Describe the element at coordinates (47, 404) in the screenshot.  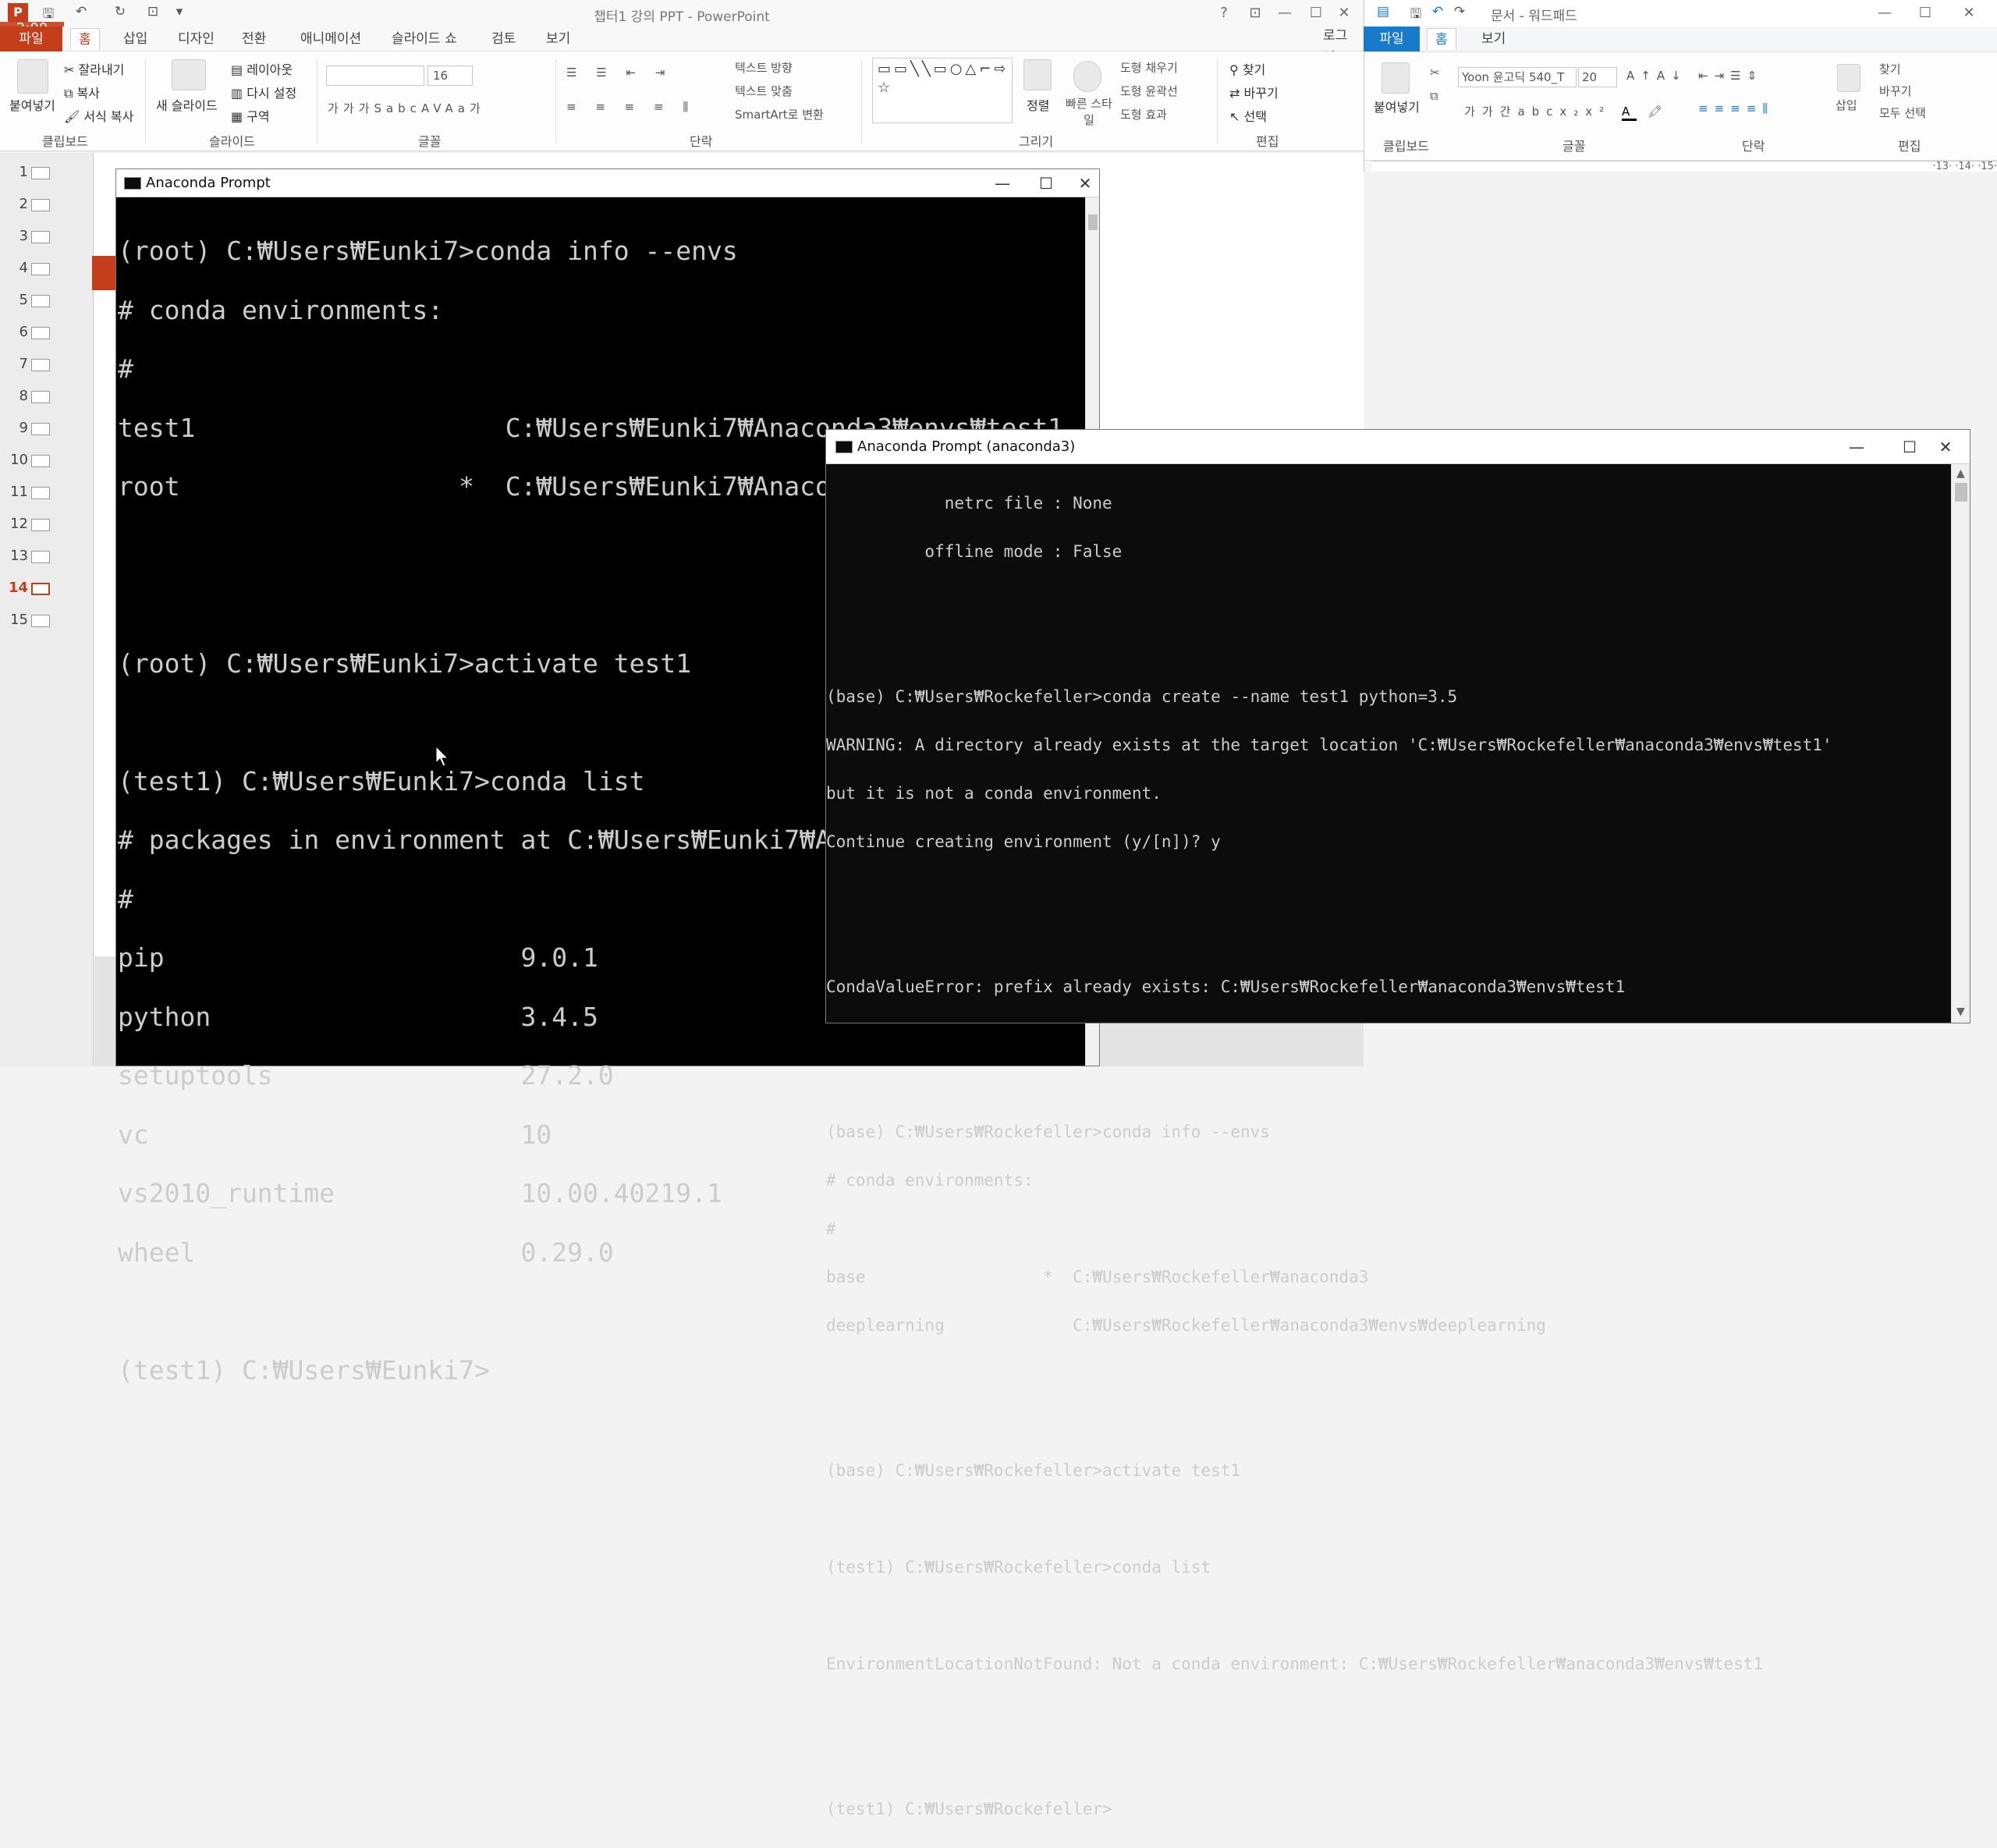
I see `slide-thumbnail-8: 8` at that location.